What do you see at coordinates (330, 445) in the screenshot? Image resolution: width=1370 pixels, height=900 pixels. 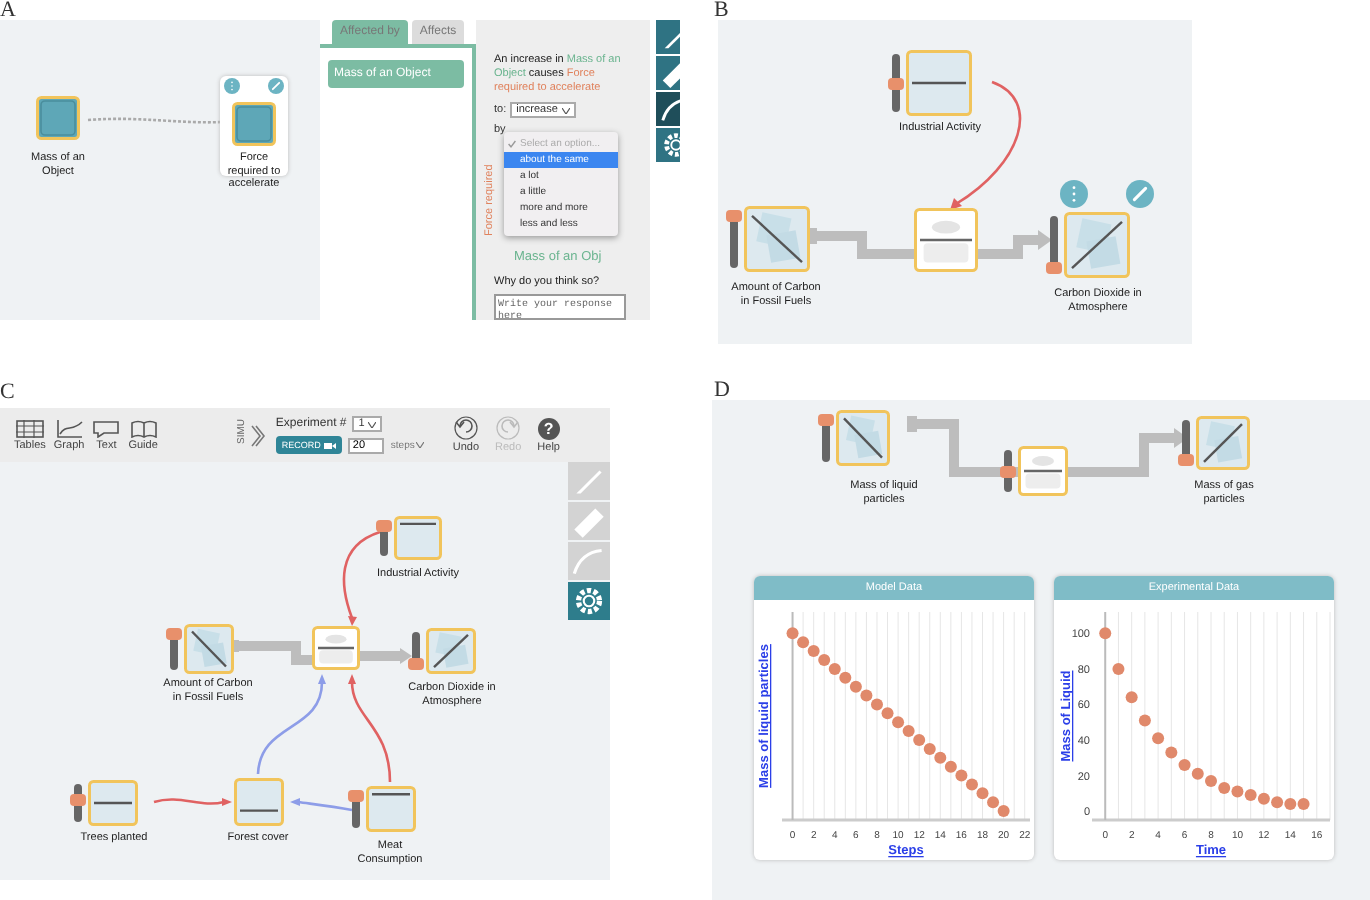 I see `camera-icon` at bounding box center [330, 445].